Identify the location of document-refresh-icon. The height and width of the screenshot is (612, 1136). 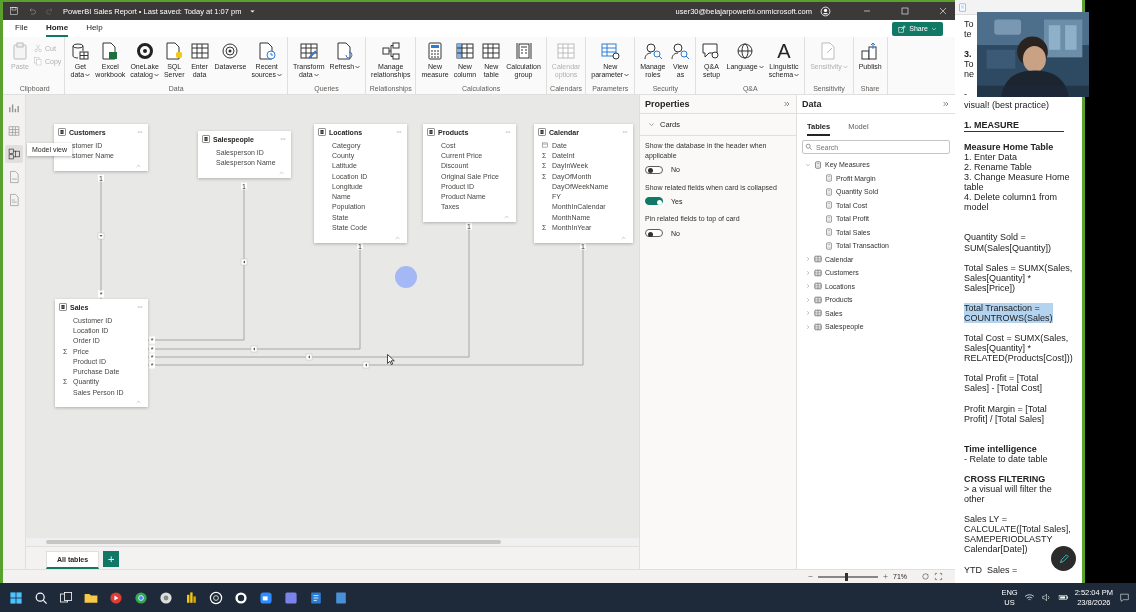
(344, 51).